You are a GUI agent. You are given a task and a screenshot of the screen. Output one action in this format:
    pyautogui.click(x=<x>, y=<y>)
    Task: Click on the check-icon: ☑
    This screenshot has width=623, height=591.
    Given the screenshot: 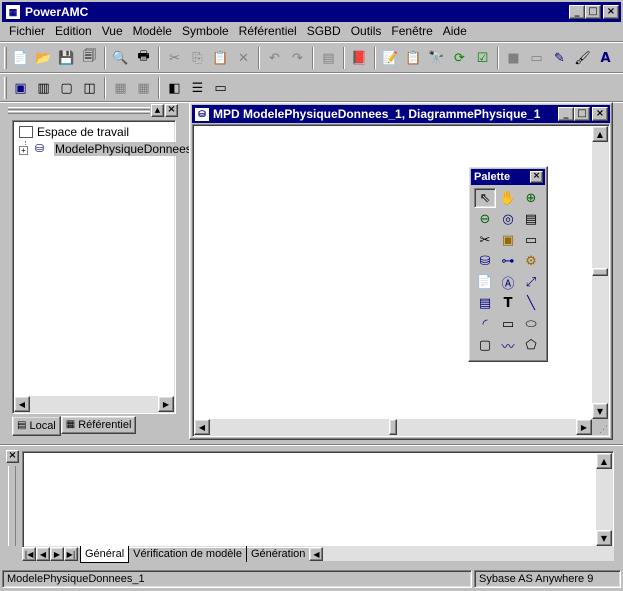 What is the action you would take?
    pyautogui.click(x=482, y=58)
    